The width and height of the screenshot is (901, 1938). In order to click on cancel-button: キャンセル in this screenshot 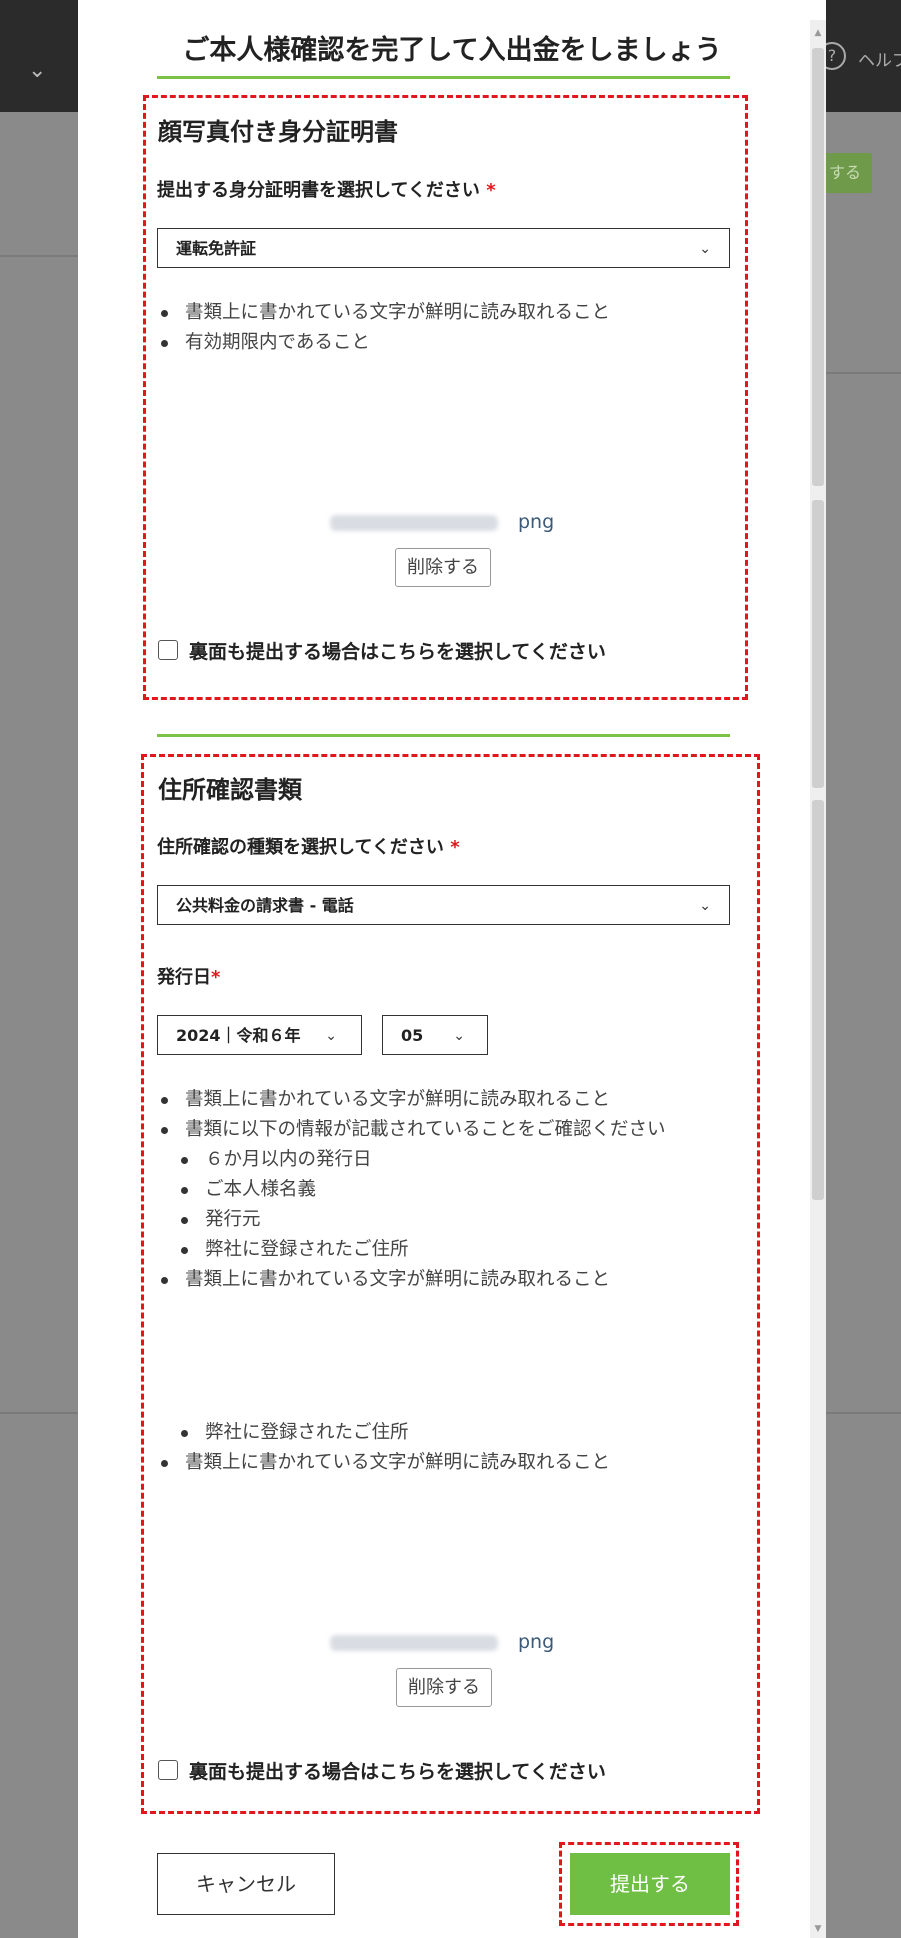, I will do `click(246, 1884)`.